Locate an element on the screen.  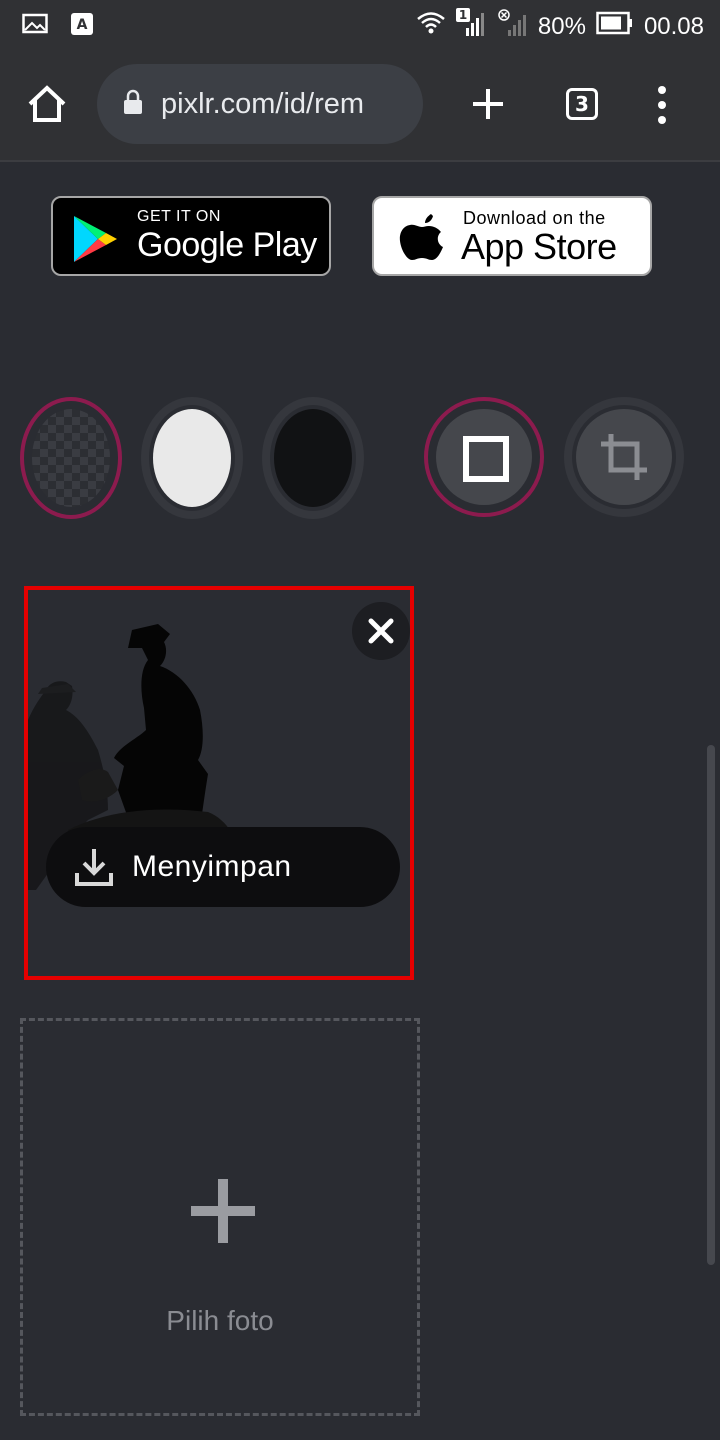
white-background-option is located at coordinates (192, 458).